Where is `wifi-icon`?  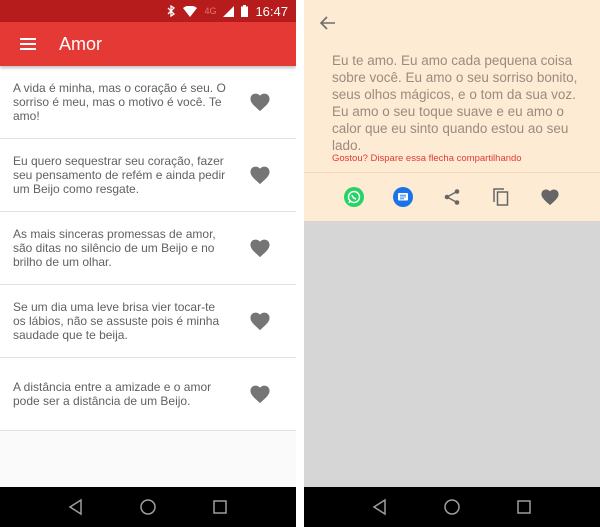 wifi-icon is located at coordinates (190, 11).